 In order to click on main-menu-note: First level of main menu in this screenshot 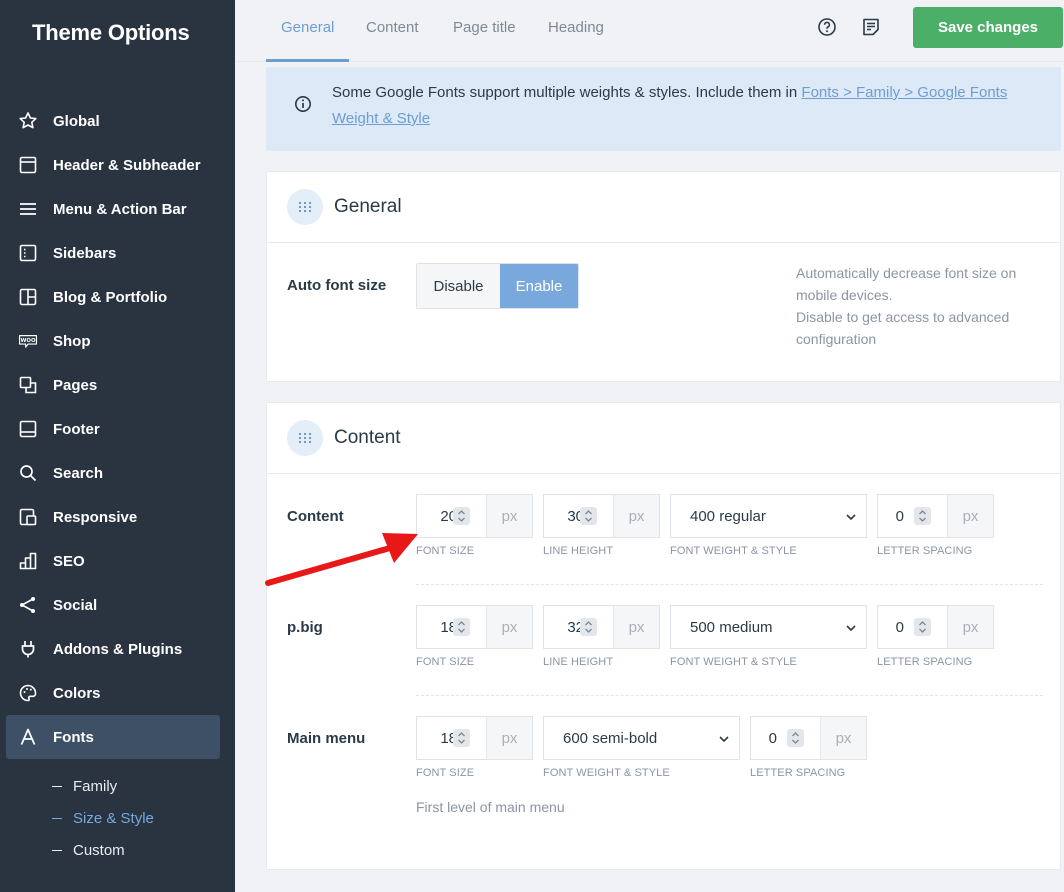, I will do `click(490, 807)`.